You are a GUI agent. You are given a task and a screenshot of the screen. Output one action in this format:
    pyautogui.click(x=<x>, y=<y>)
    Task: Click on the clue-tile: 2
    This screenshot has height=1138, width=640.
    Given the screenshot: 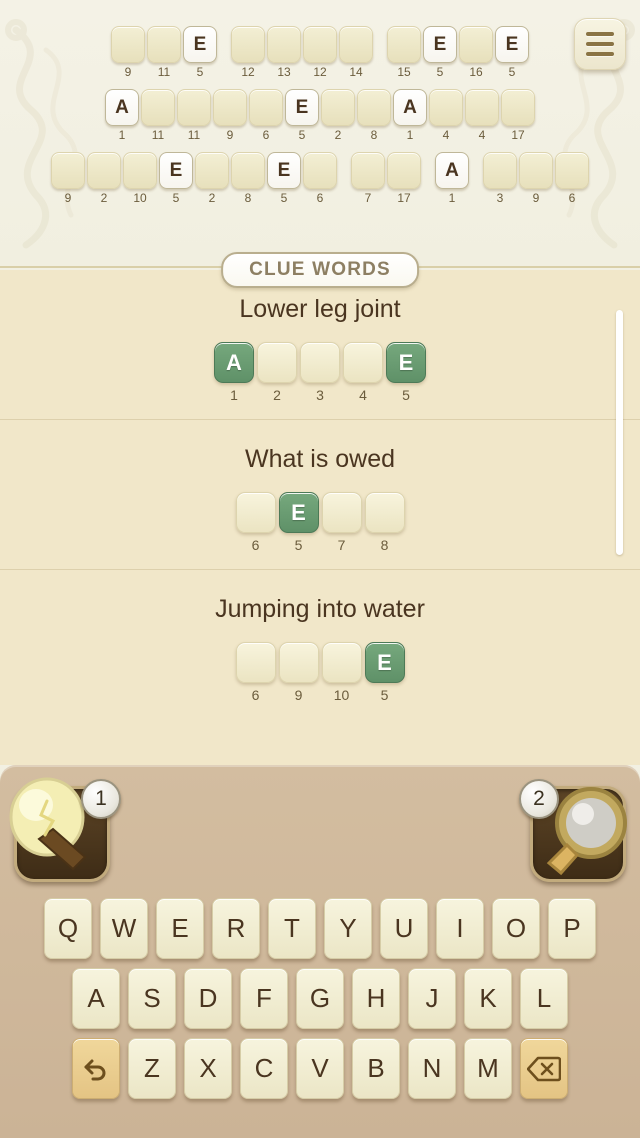 What is the action you would take?
    pyautogui.click(x=277, y=372)
    